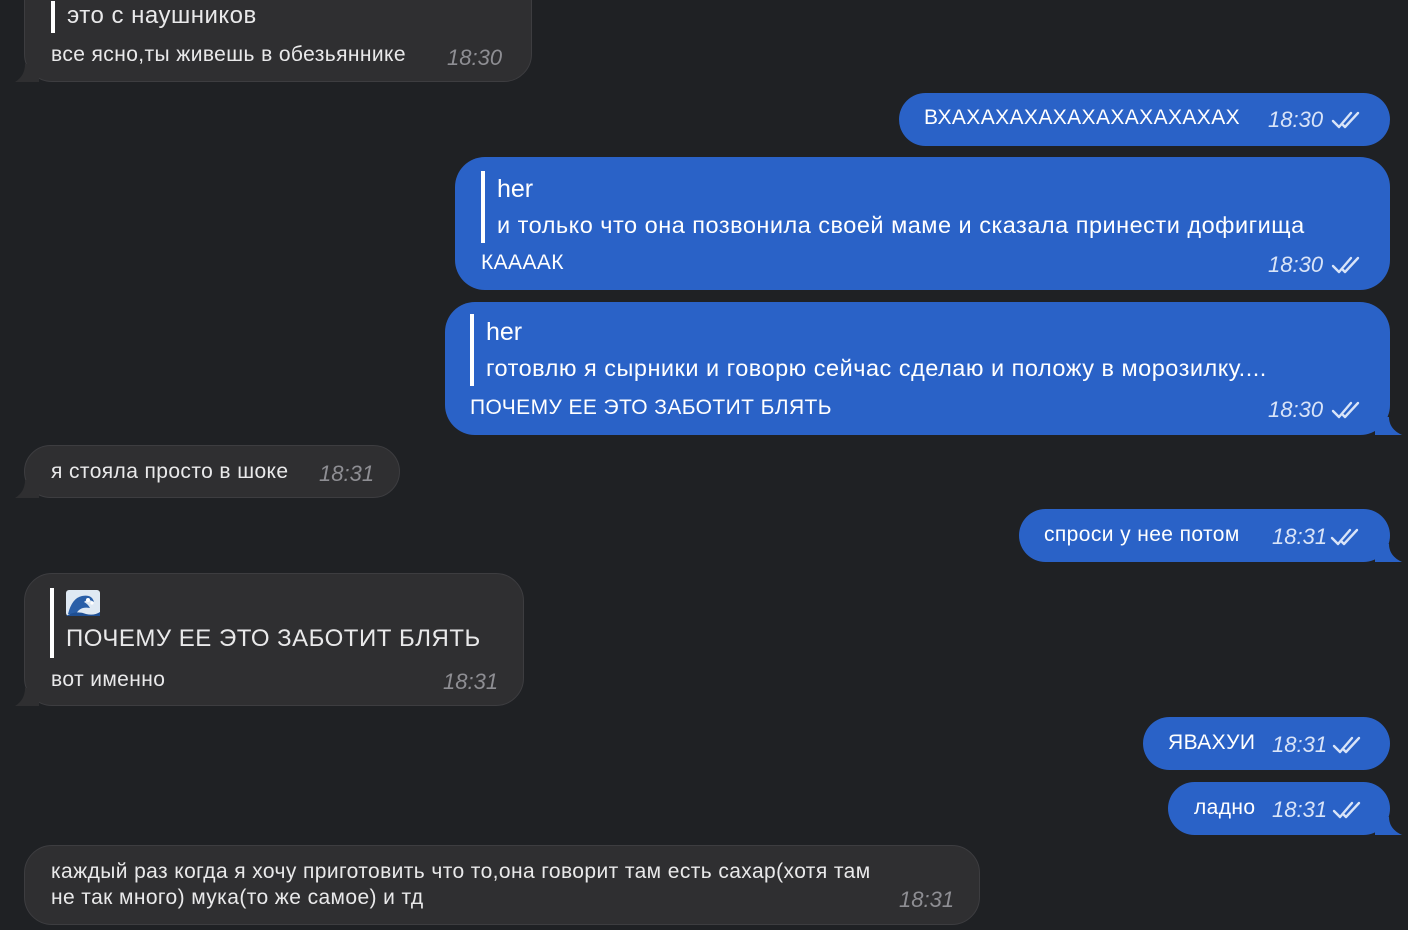  I want to click on outgoing-message: спроси у нее потом 18:31, so click(1210, 535).